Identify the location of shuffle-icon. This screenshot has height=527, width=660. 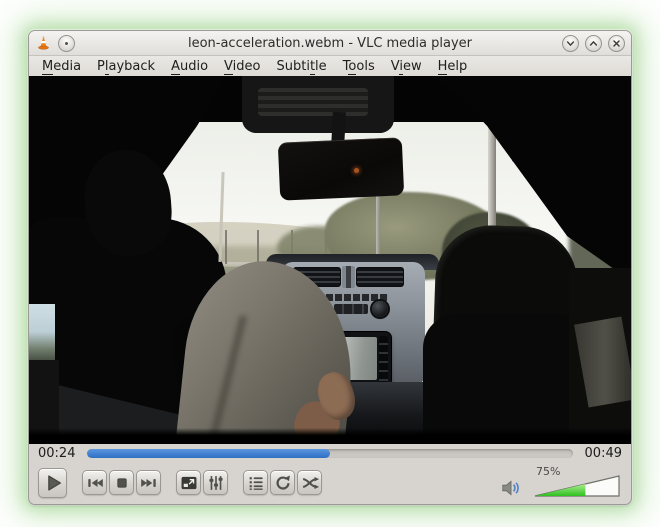
(310, 483).